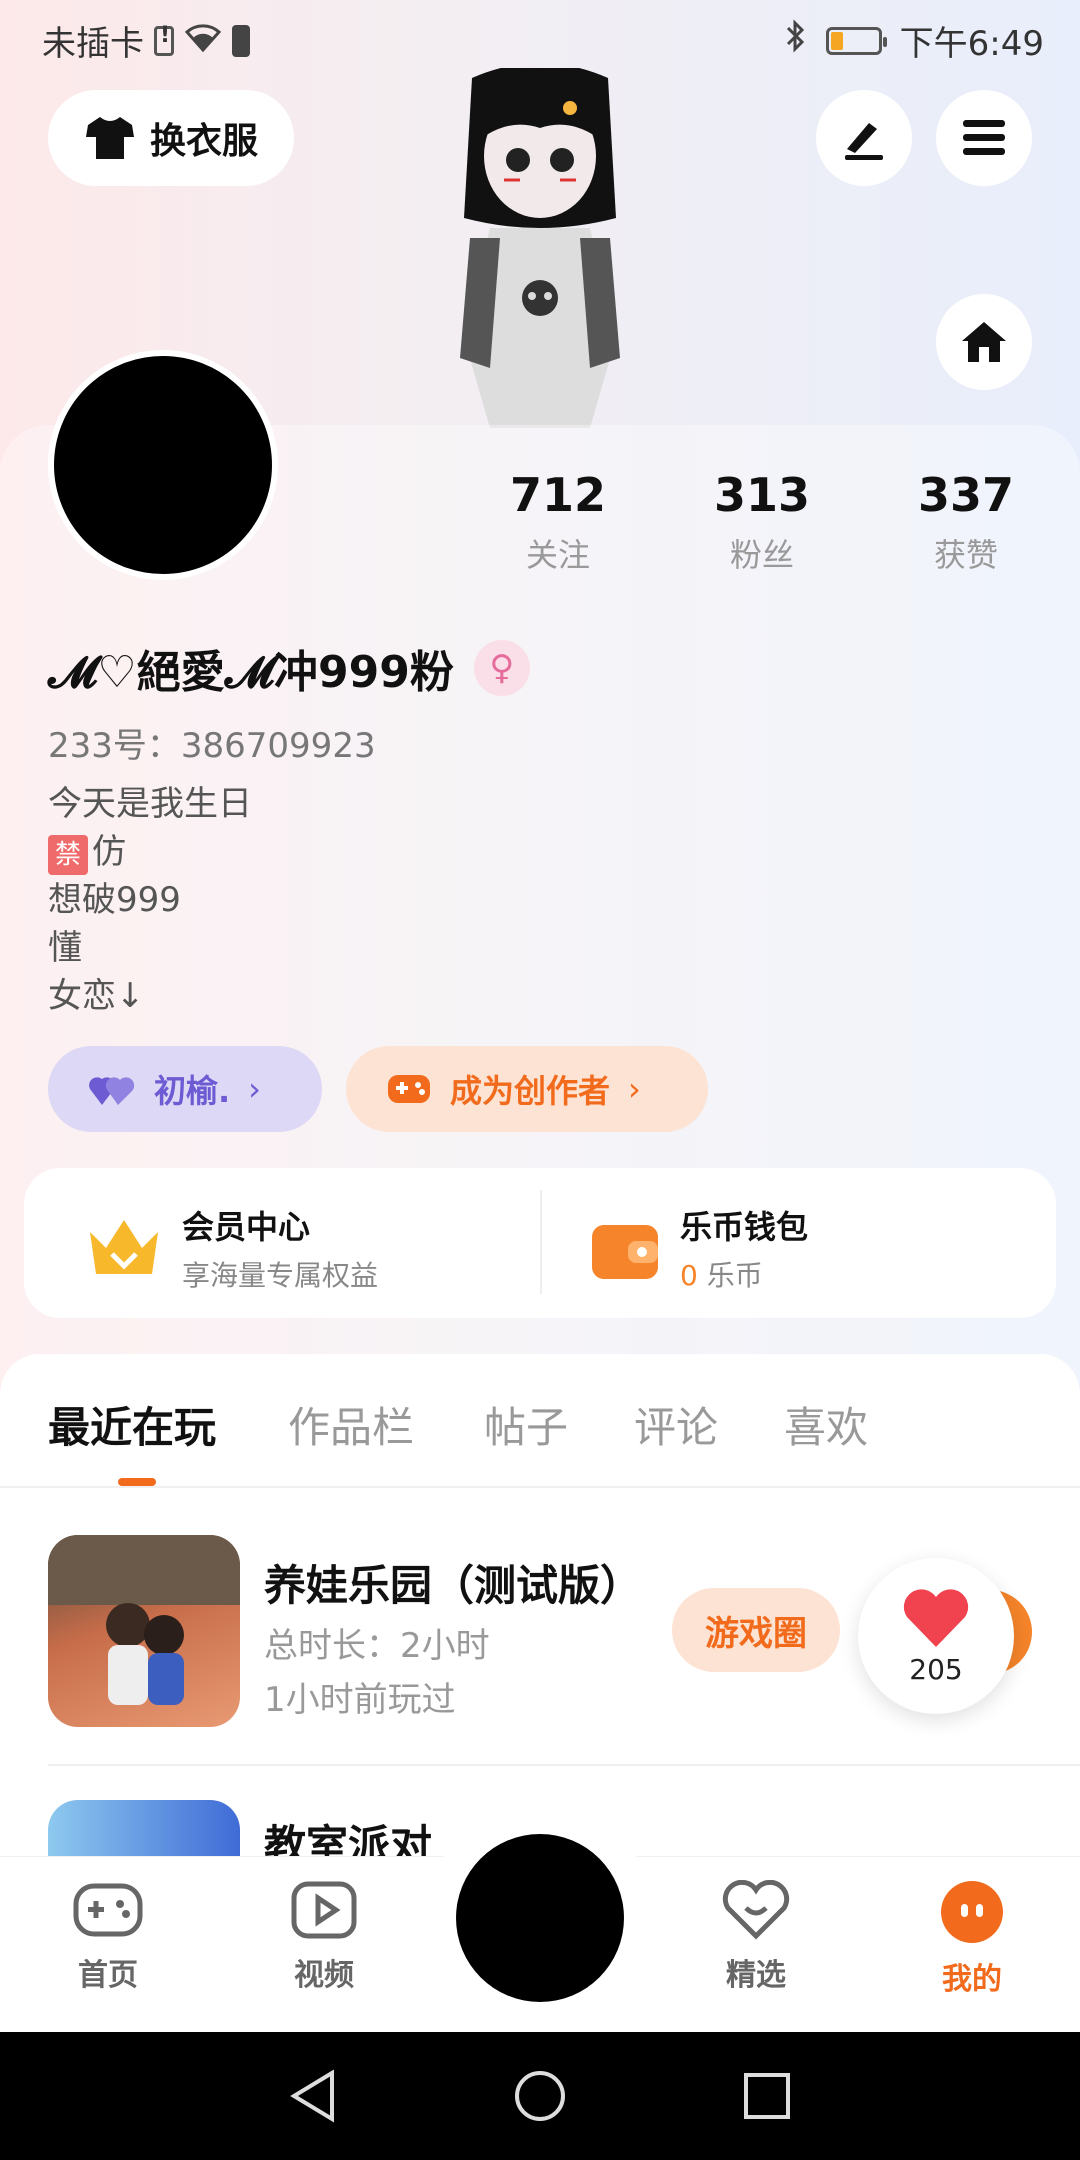  Describe the element at coordinates (351, 1424) in the screenshot. I see `tab-works: 作品栏` at that location.